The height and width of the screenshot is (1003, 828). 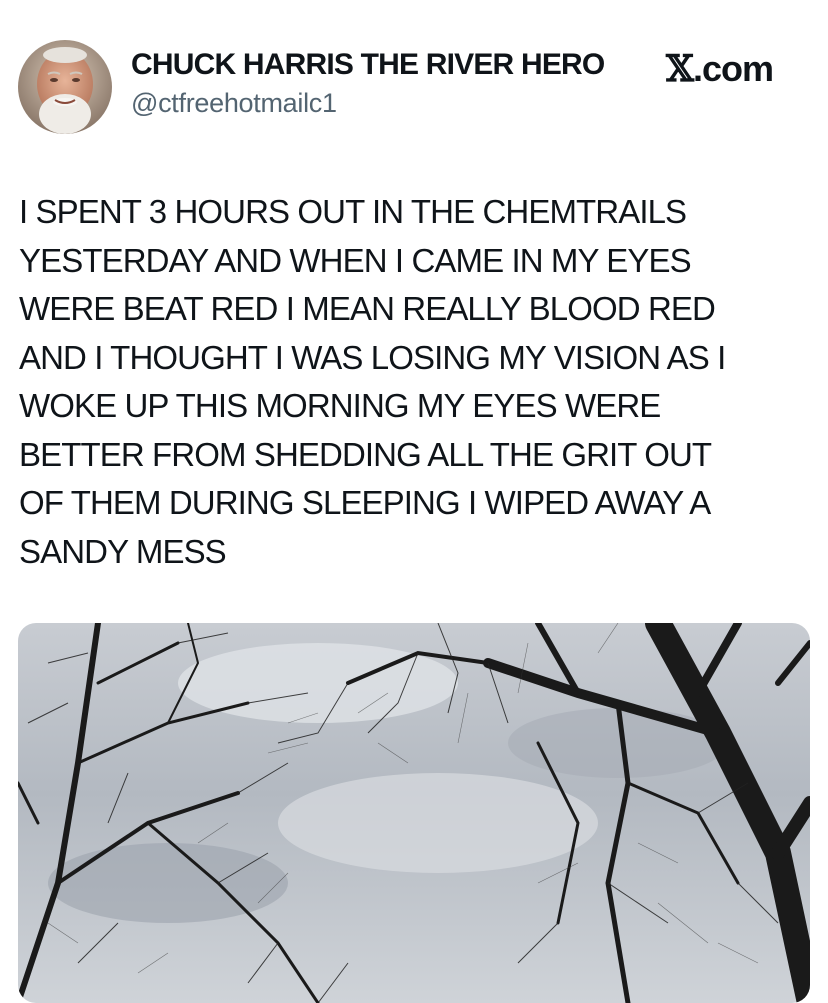 What do you see at coordinates (365, 502) in the screenshot?
I see `tweet-text-line: OF THEM DURING SLEEPING I WIPED AWAY A` at bounding box center [365, 502].